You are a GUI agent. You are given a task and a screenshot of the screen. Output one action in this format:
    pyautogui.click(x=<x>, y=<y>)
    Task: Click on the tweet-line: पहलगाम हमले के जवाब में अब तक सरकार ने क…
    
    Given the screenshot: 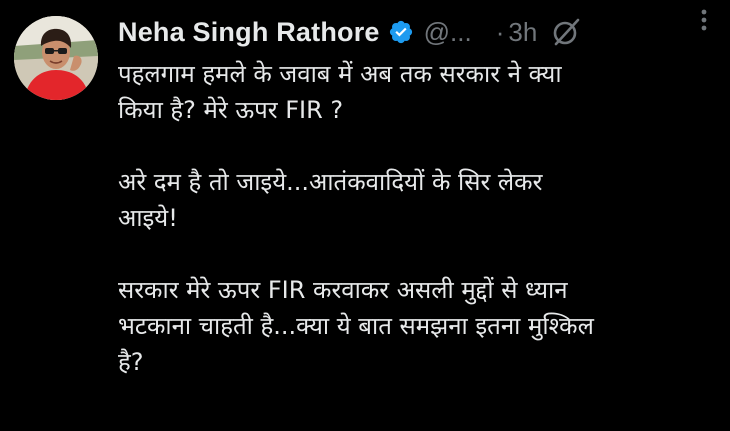 What is the action you would take?
    pyautogui.click(x=340, y=74)
    